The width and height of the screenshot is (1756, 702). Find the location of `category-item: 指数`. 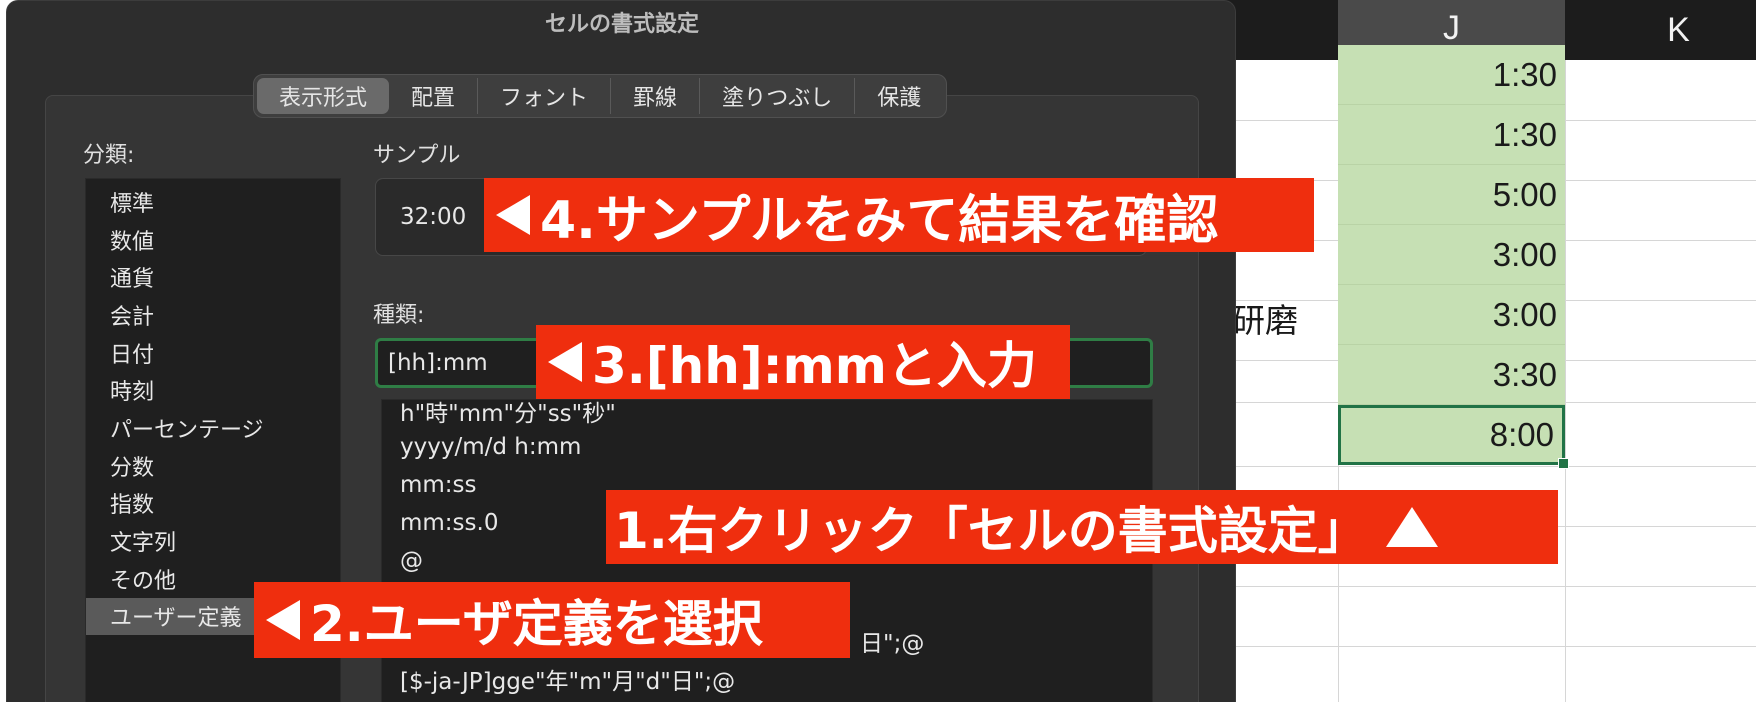

category-item: 指数 is located at coordinates (213, 504).